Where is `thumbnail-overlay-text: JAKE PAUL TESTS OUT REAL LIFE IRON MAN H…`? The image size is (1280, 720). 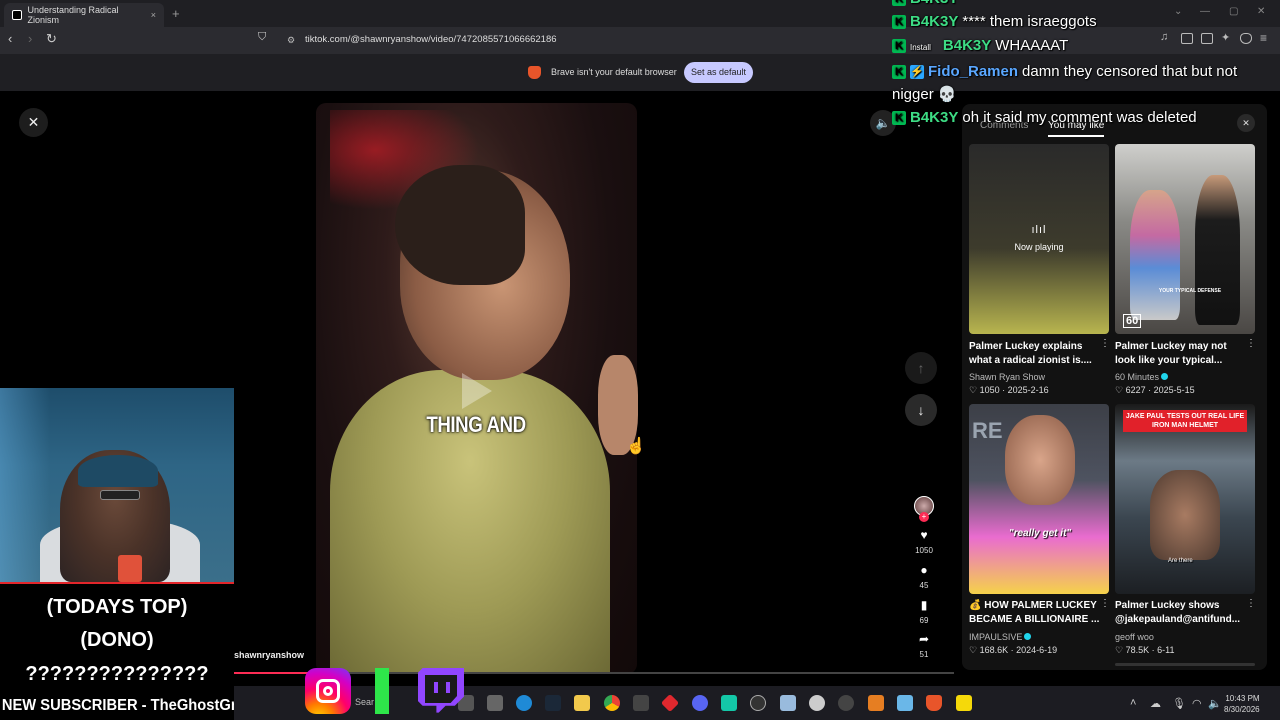 thumbnail-overlay-text: JAKE PAUL TESTS OUT REAL LIFE IRON MAN H… is located at coordinates (1185, 421).